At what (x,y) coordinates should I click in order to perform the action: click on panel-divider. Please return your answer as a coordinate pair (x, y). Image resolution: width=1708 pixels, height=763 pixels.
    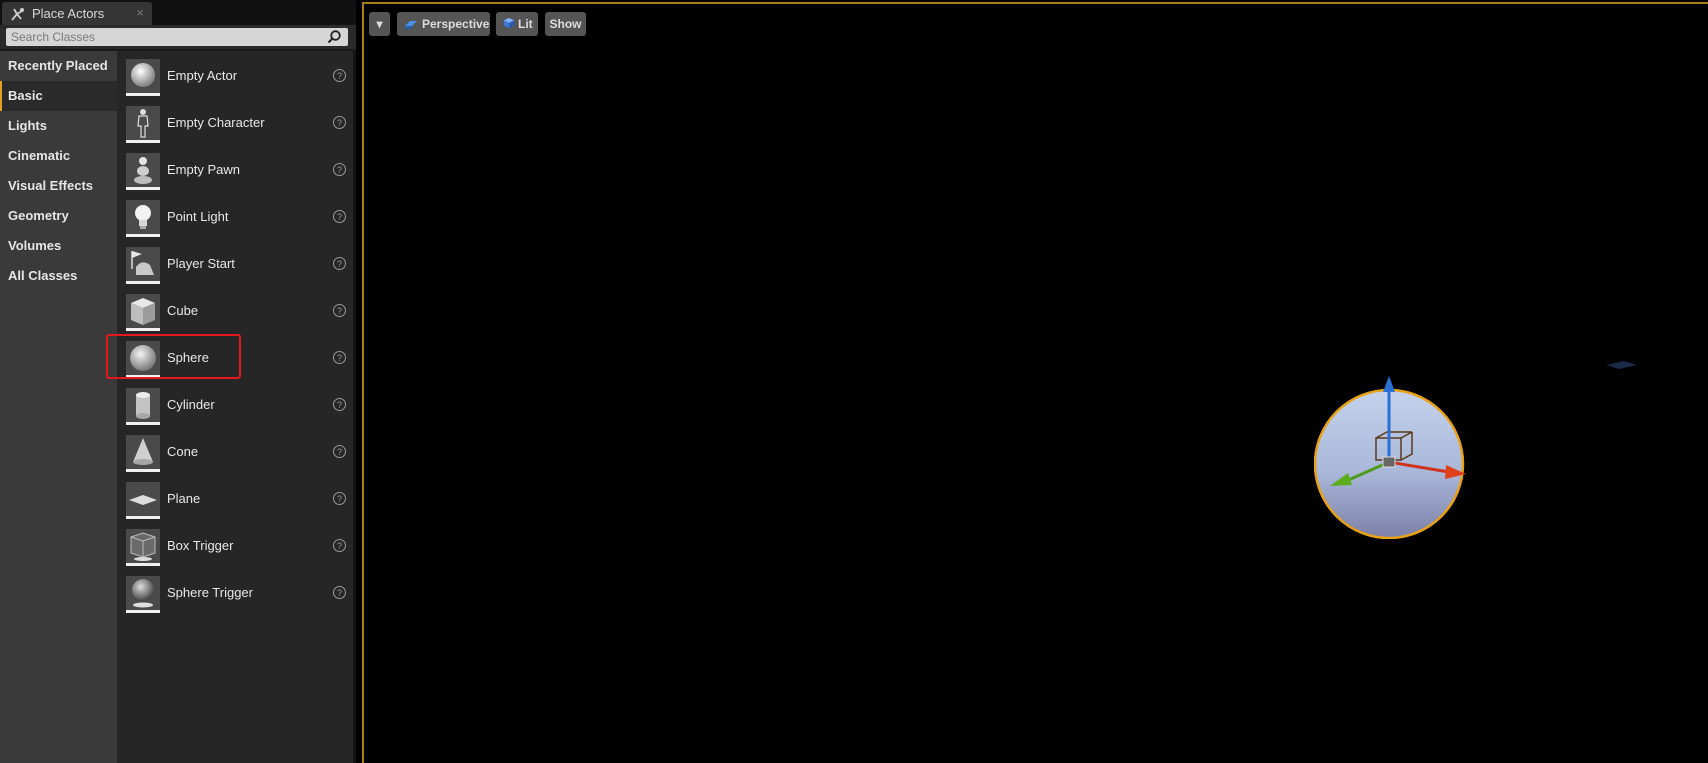
    Looking at the image, I should click on (354, 407).